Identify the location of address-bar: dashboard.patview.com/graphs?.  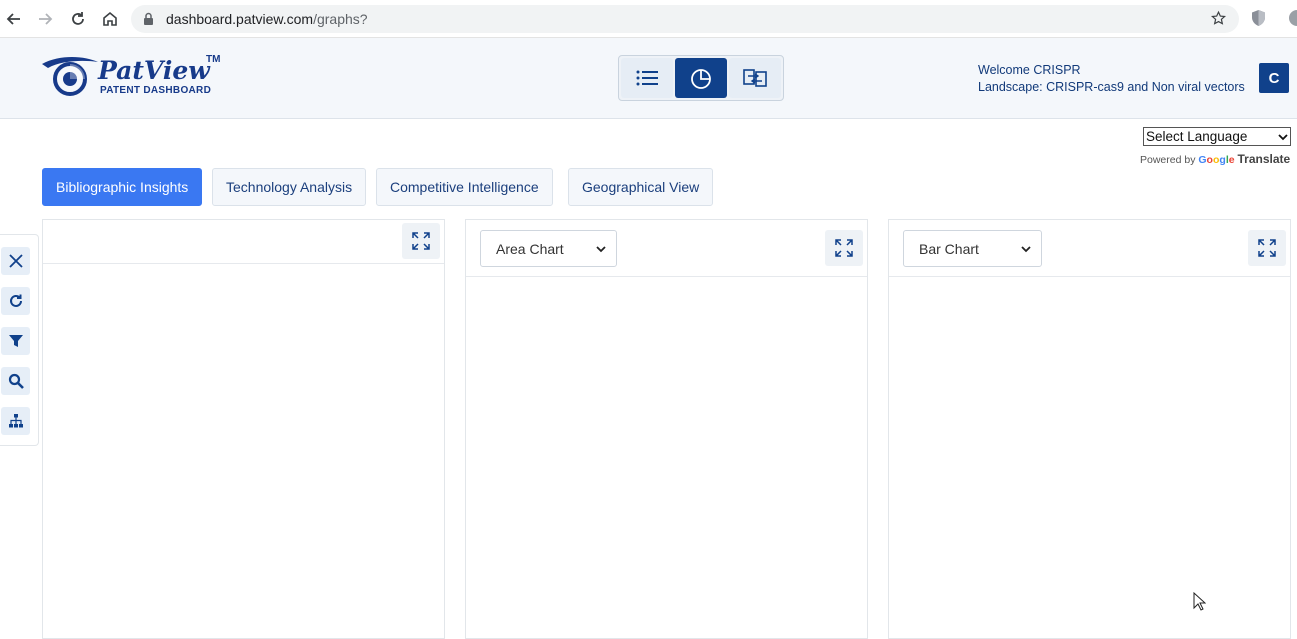
(685, 19).